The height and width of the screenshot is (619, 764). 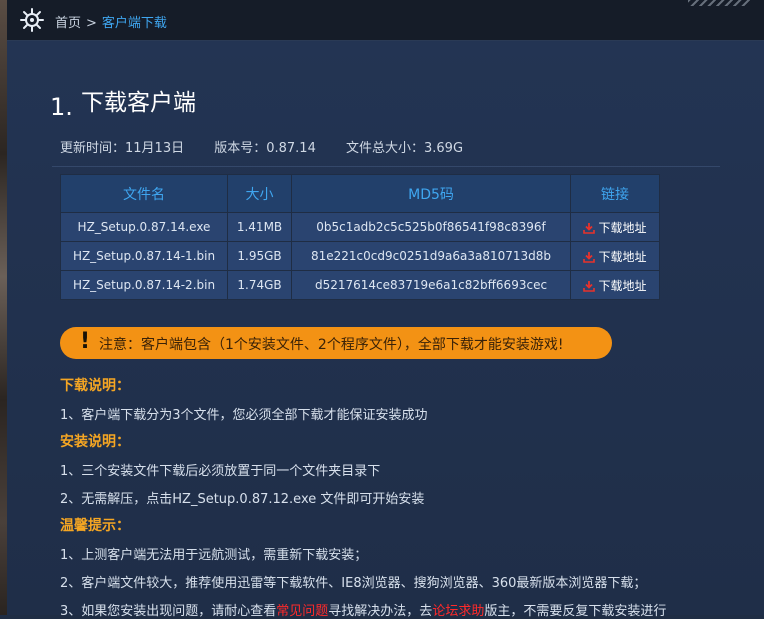 What do you see at coordinates (458, 611) in the screenshot?
I see `forum-help-link: 论坛求助` at bounding box center [458, 611].